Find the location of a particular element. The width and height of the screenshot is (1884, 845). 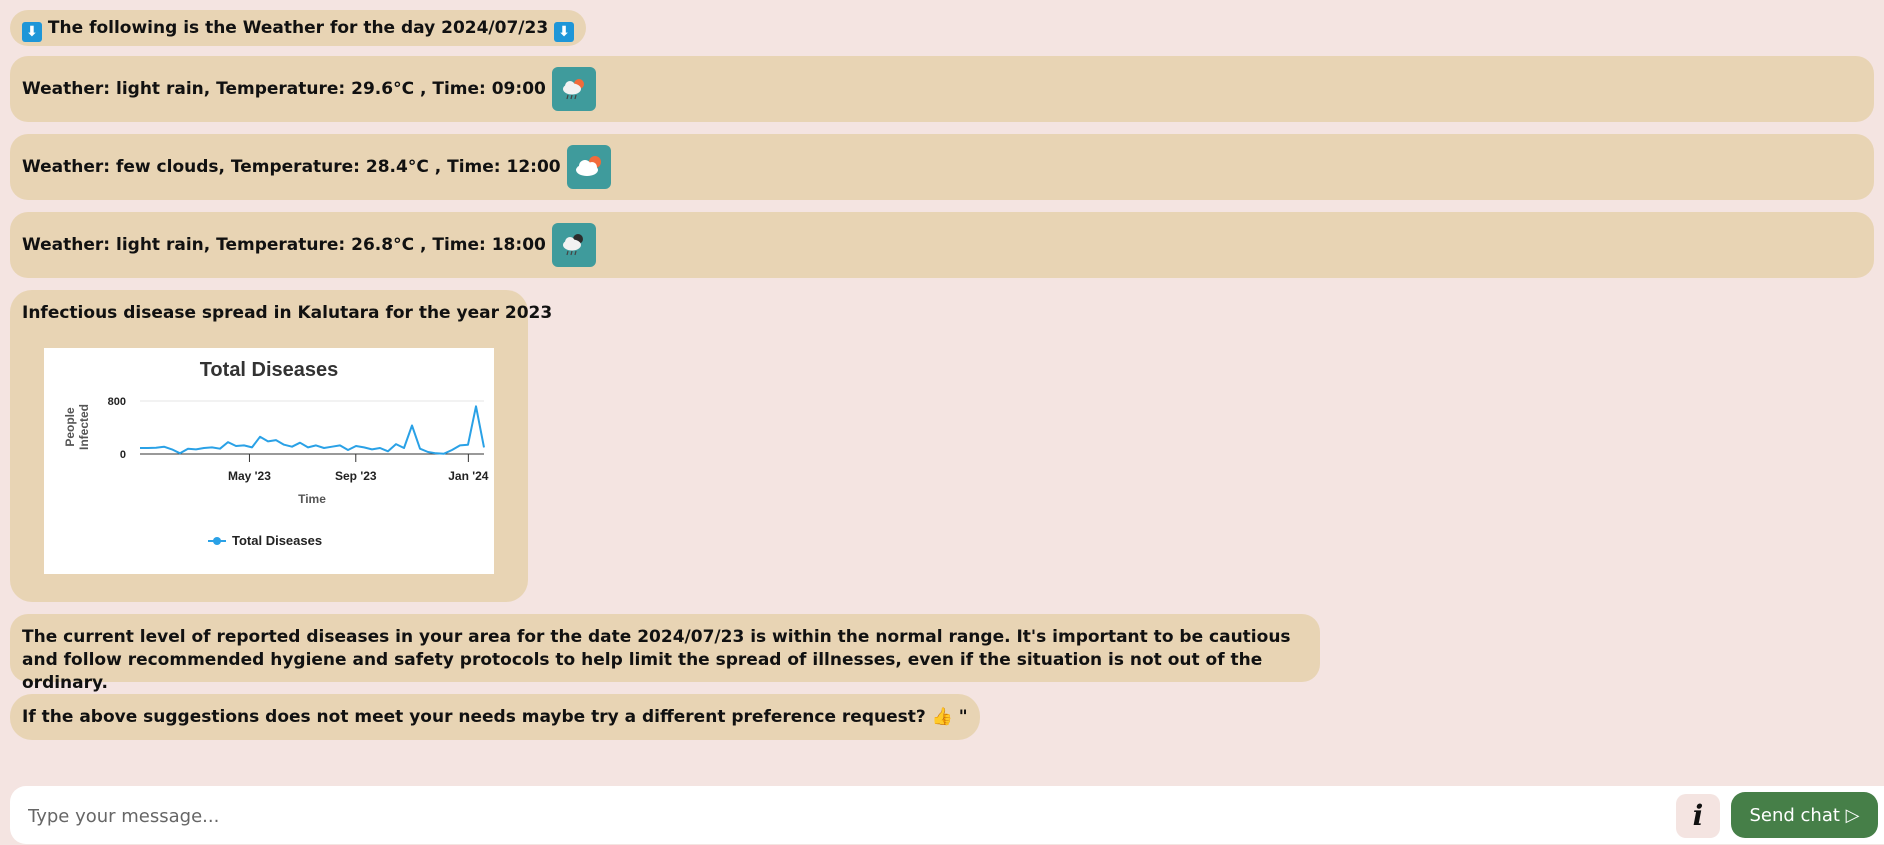

y-axis-title-line: Infected is located at coordinates (84, 427).